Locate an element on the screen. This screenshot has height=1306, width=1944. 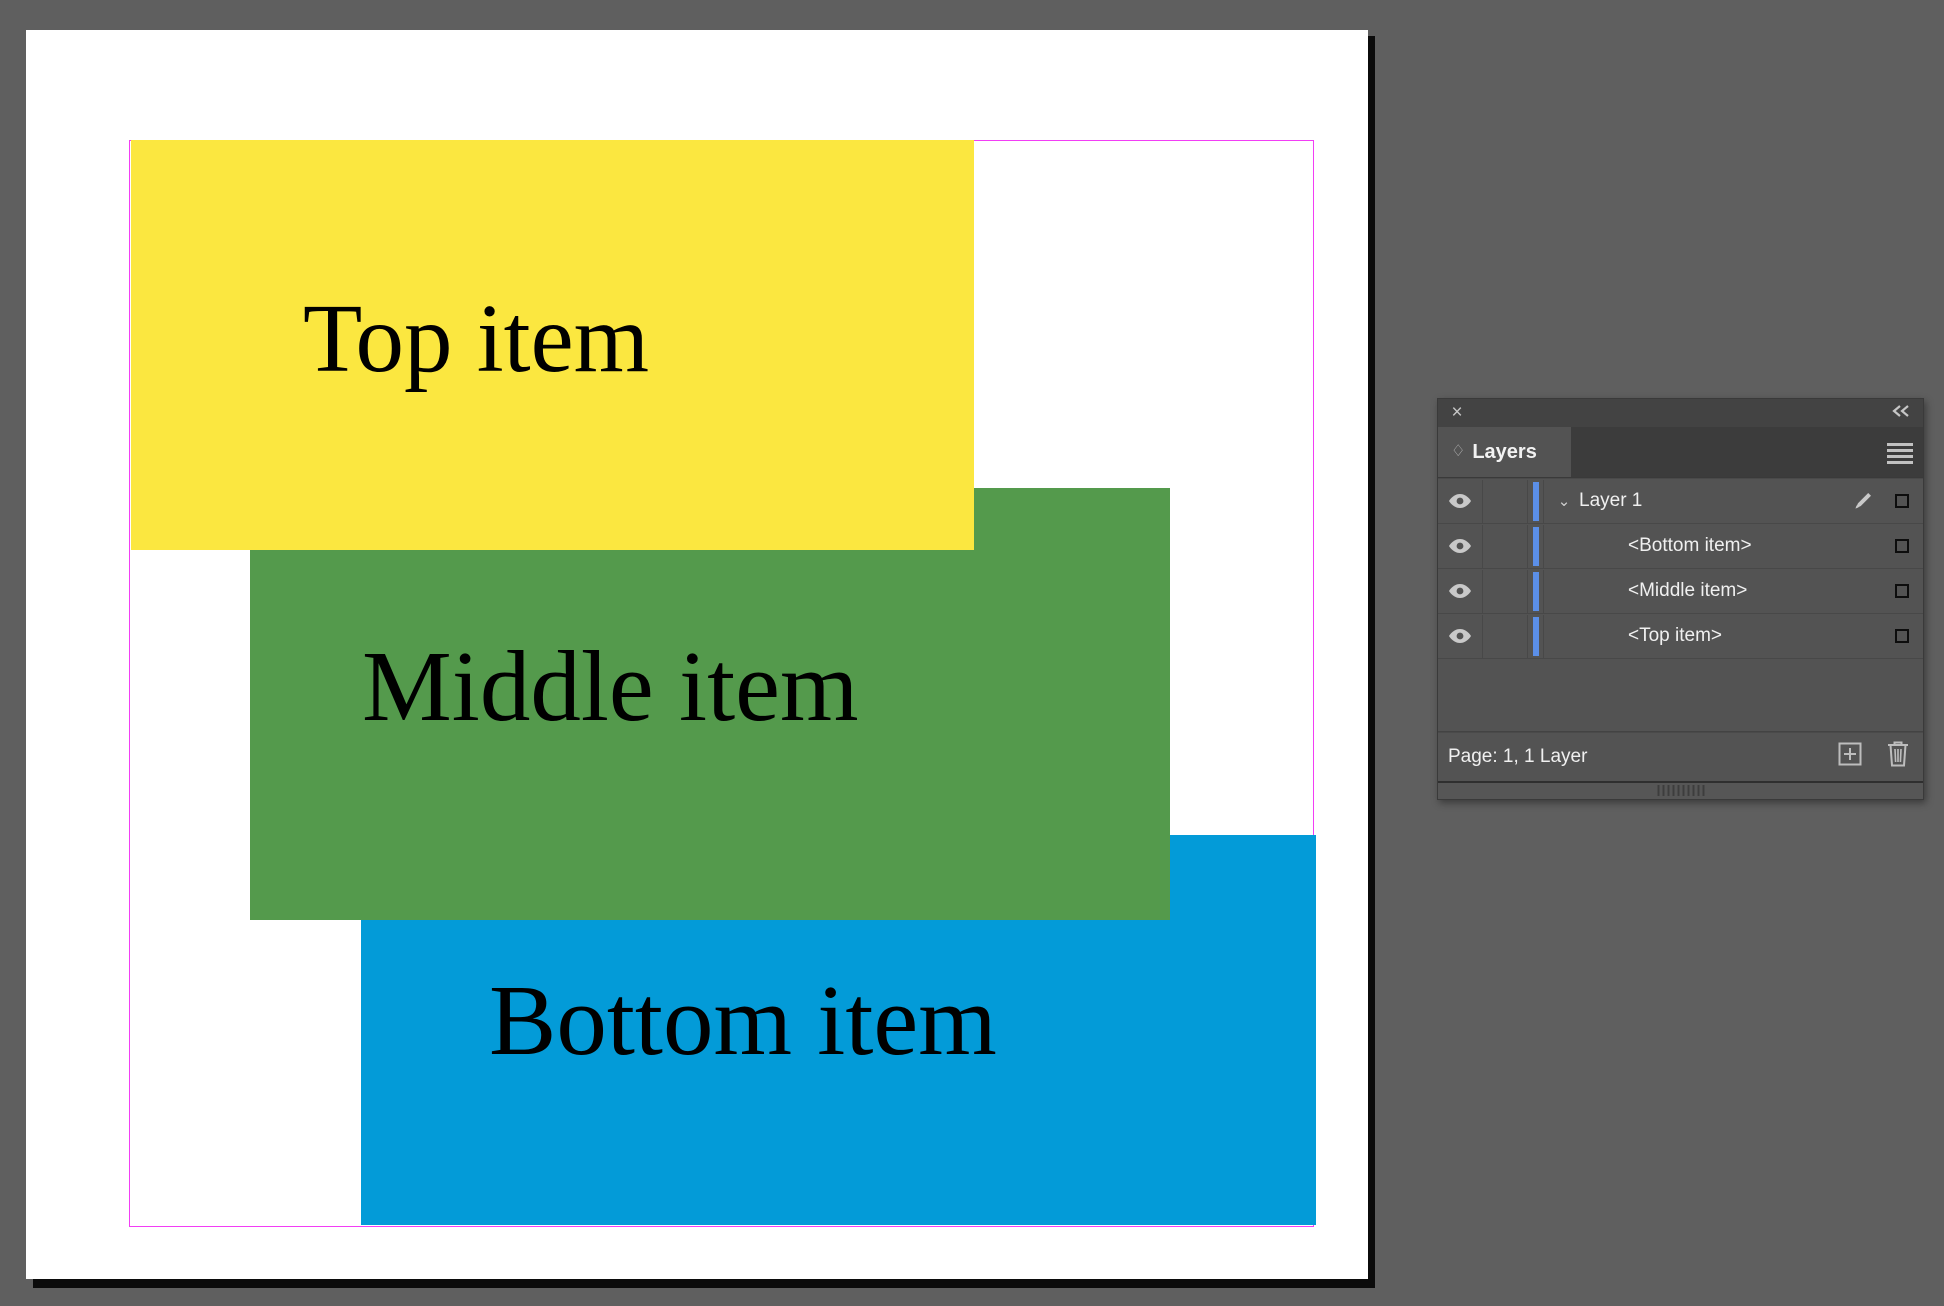
pen-icon is located at coordinates (1863, 501).